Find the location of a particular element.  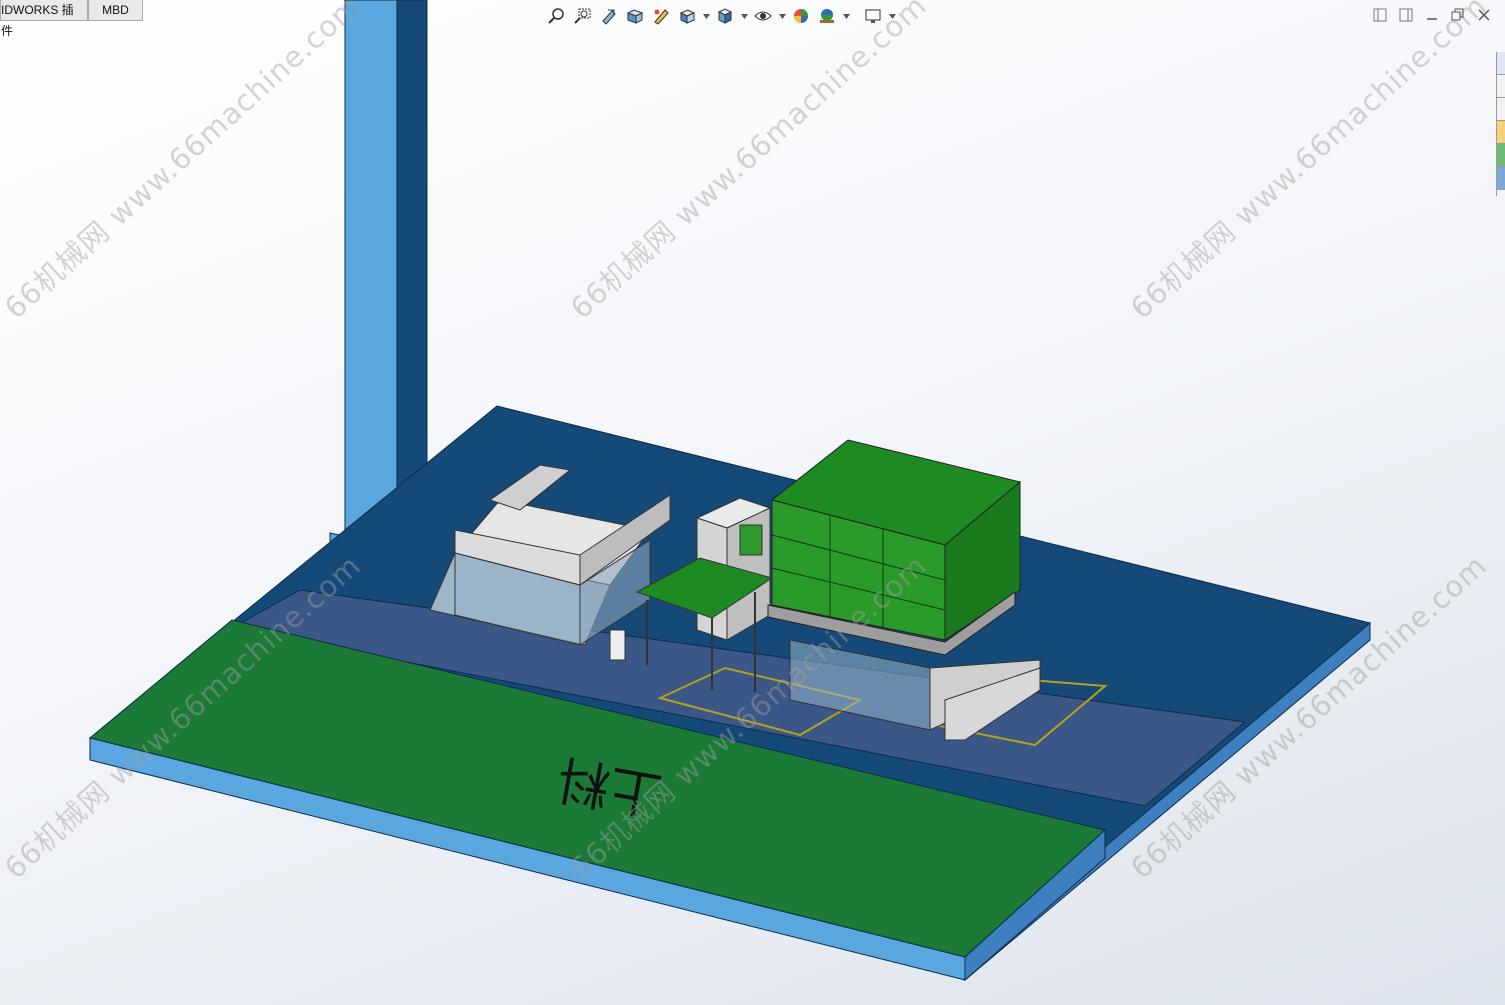

tab-solidworks-addins: IDWORKS 插件 is located at coordinates (44, 19).